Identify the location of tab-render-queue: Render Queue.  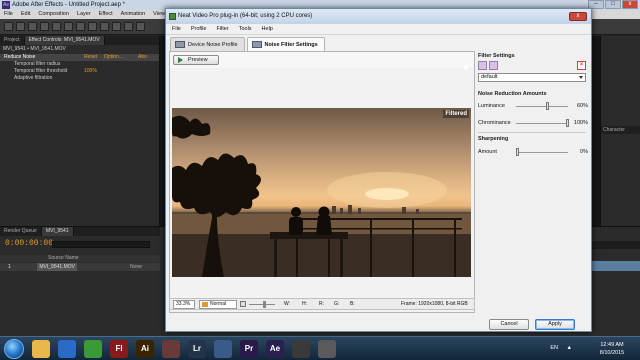
(21, 231).